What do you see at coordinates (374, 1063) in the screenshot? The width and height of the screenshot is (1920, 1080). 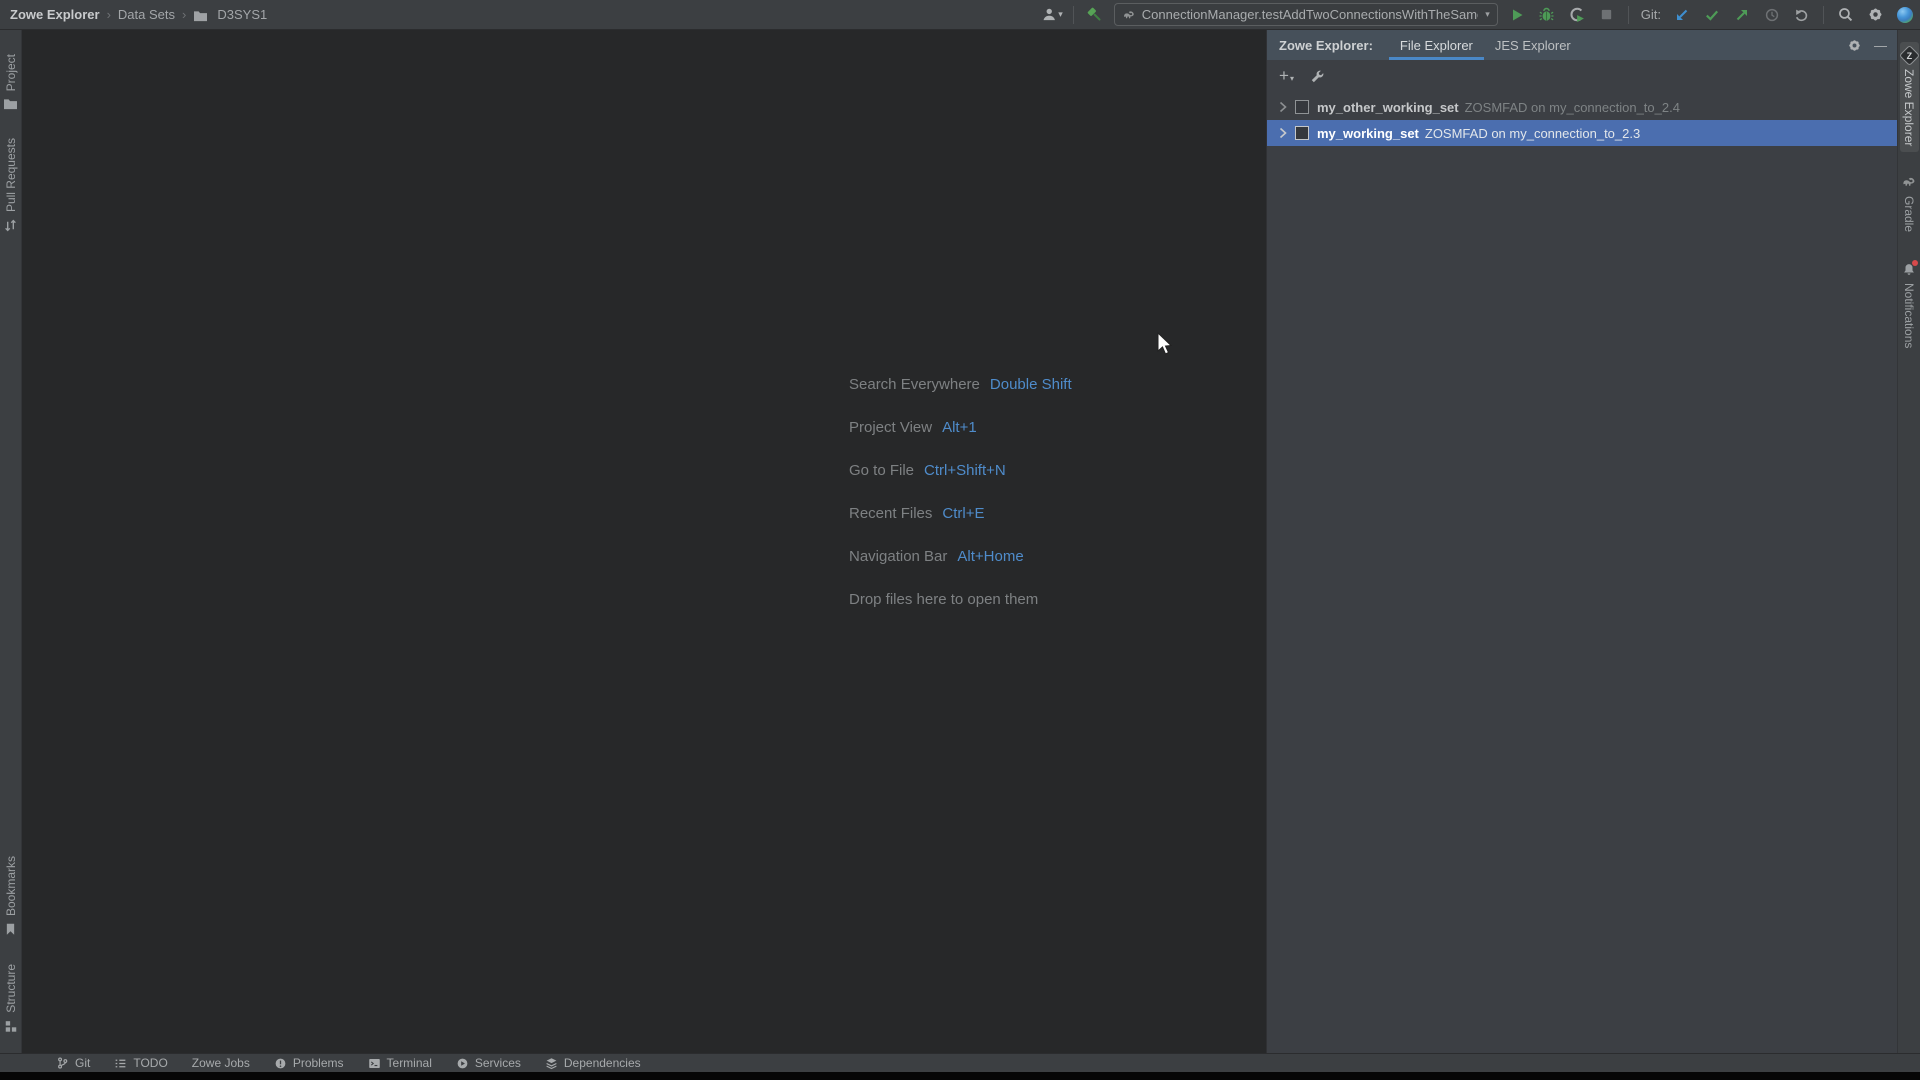 I see `terminal-icon` at bounding box center [374, 1063].